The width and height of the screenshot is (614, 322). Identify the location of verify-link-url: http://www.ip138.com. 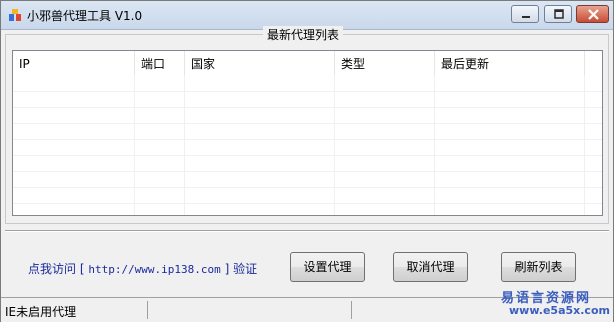
(154, 269).